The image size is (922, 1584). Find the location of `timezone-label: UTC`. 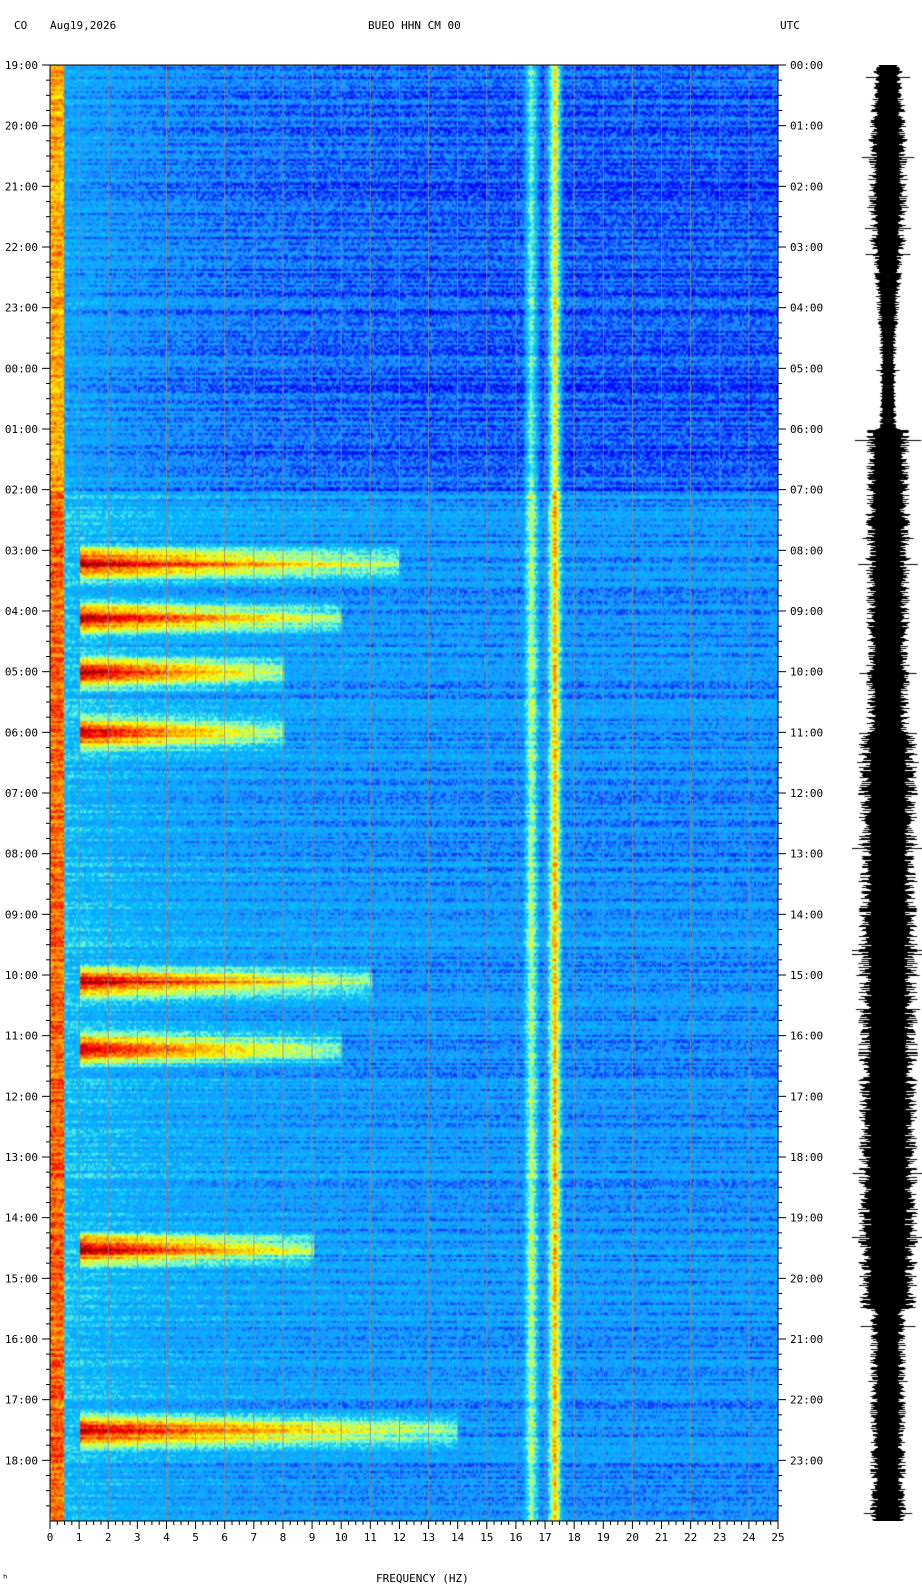

timezone-label: UTC is located at coordinates (790, 25).